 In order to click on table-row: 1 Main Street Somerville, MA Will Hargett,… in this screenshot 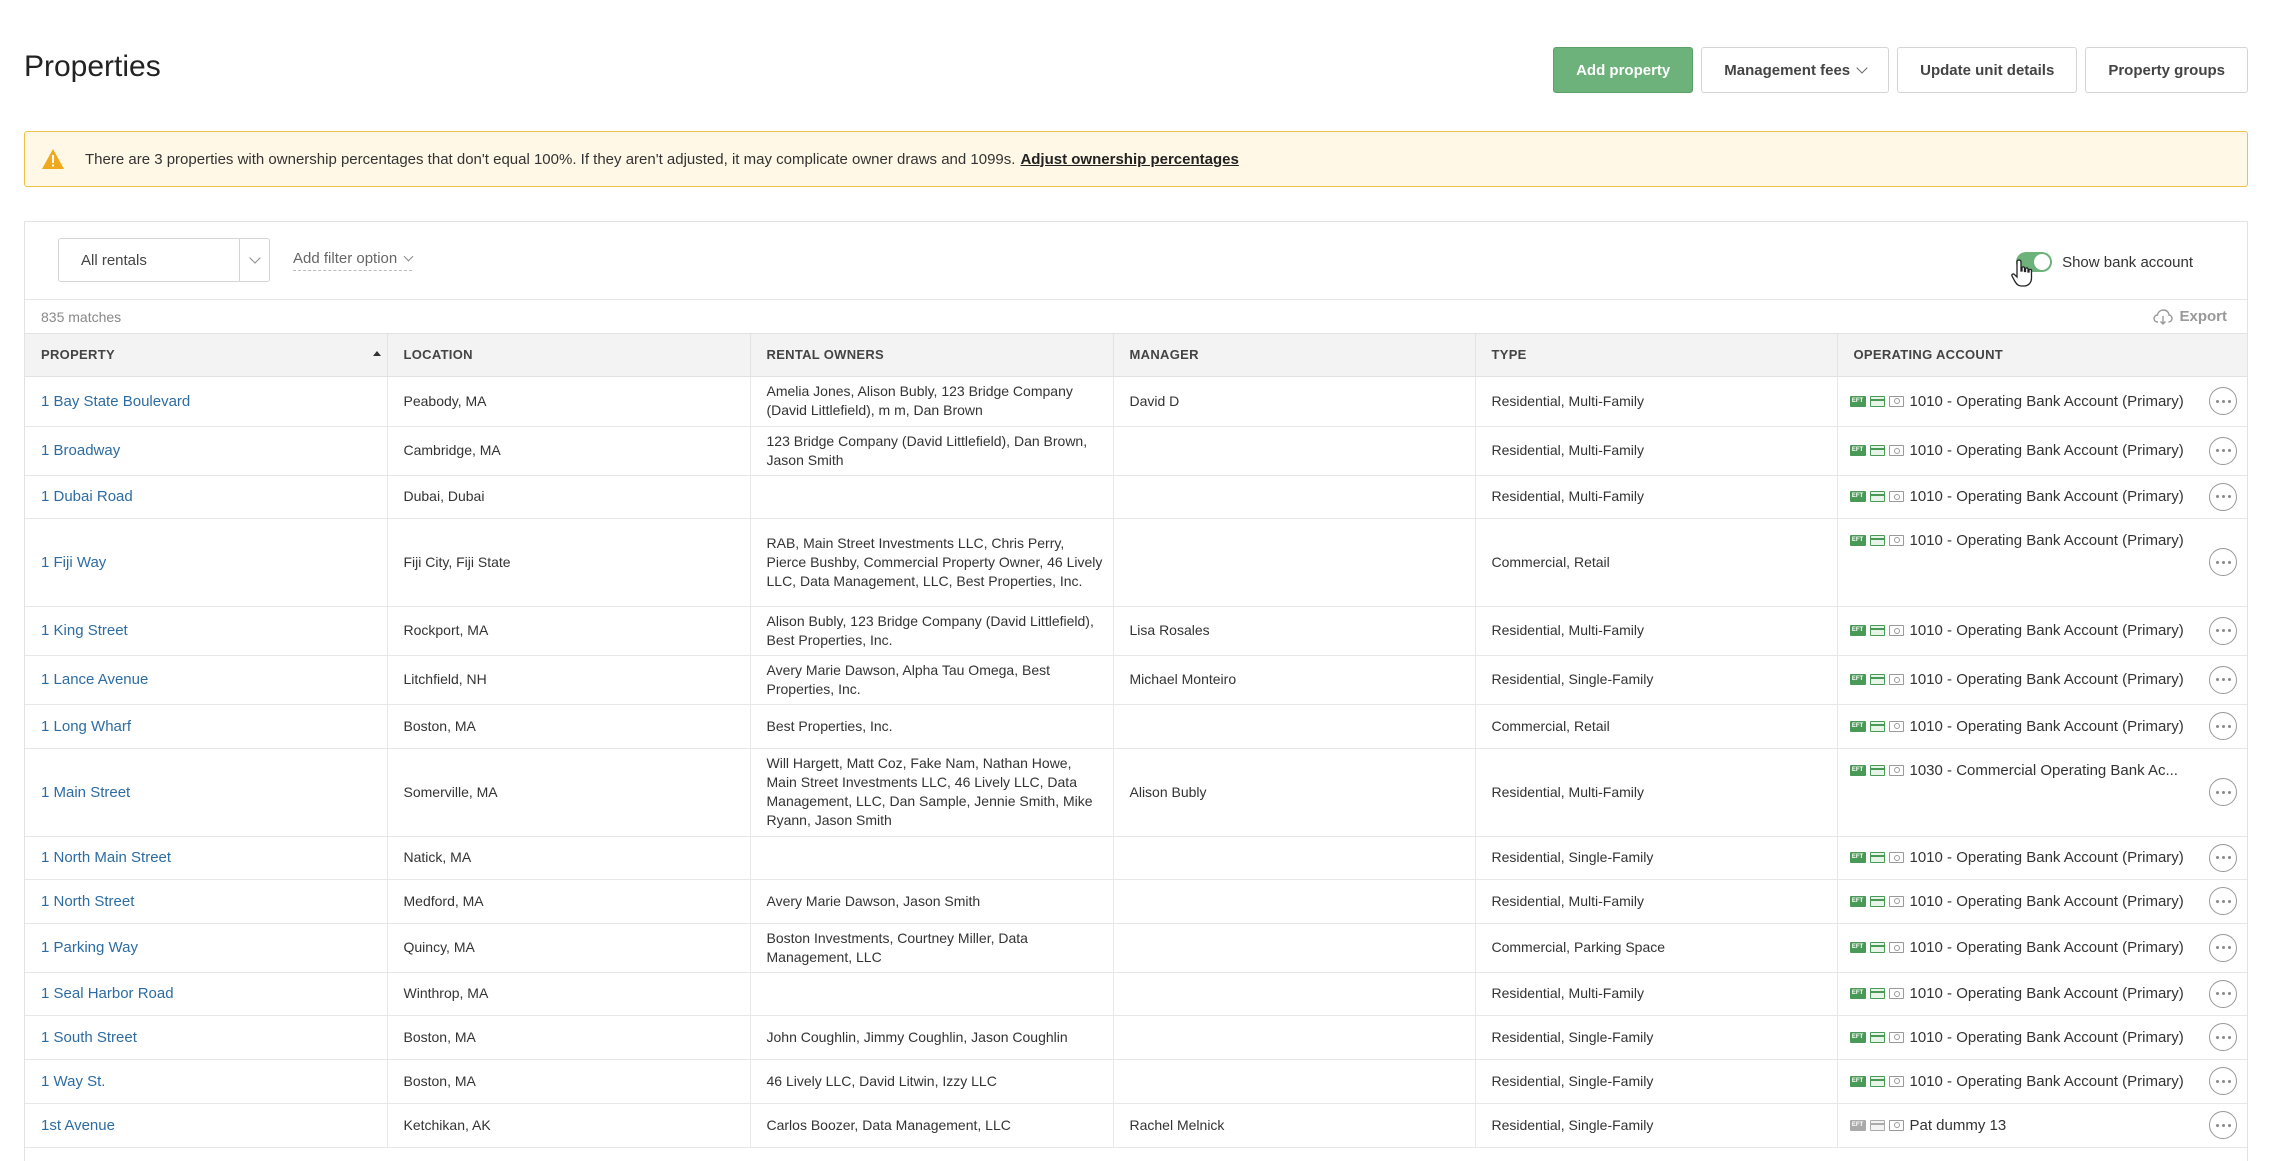, I will do `click(1136, 792)`.